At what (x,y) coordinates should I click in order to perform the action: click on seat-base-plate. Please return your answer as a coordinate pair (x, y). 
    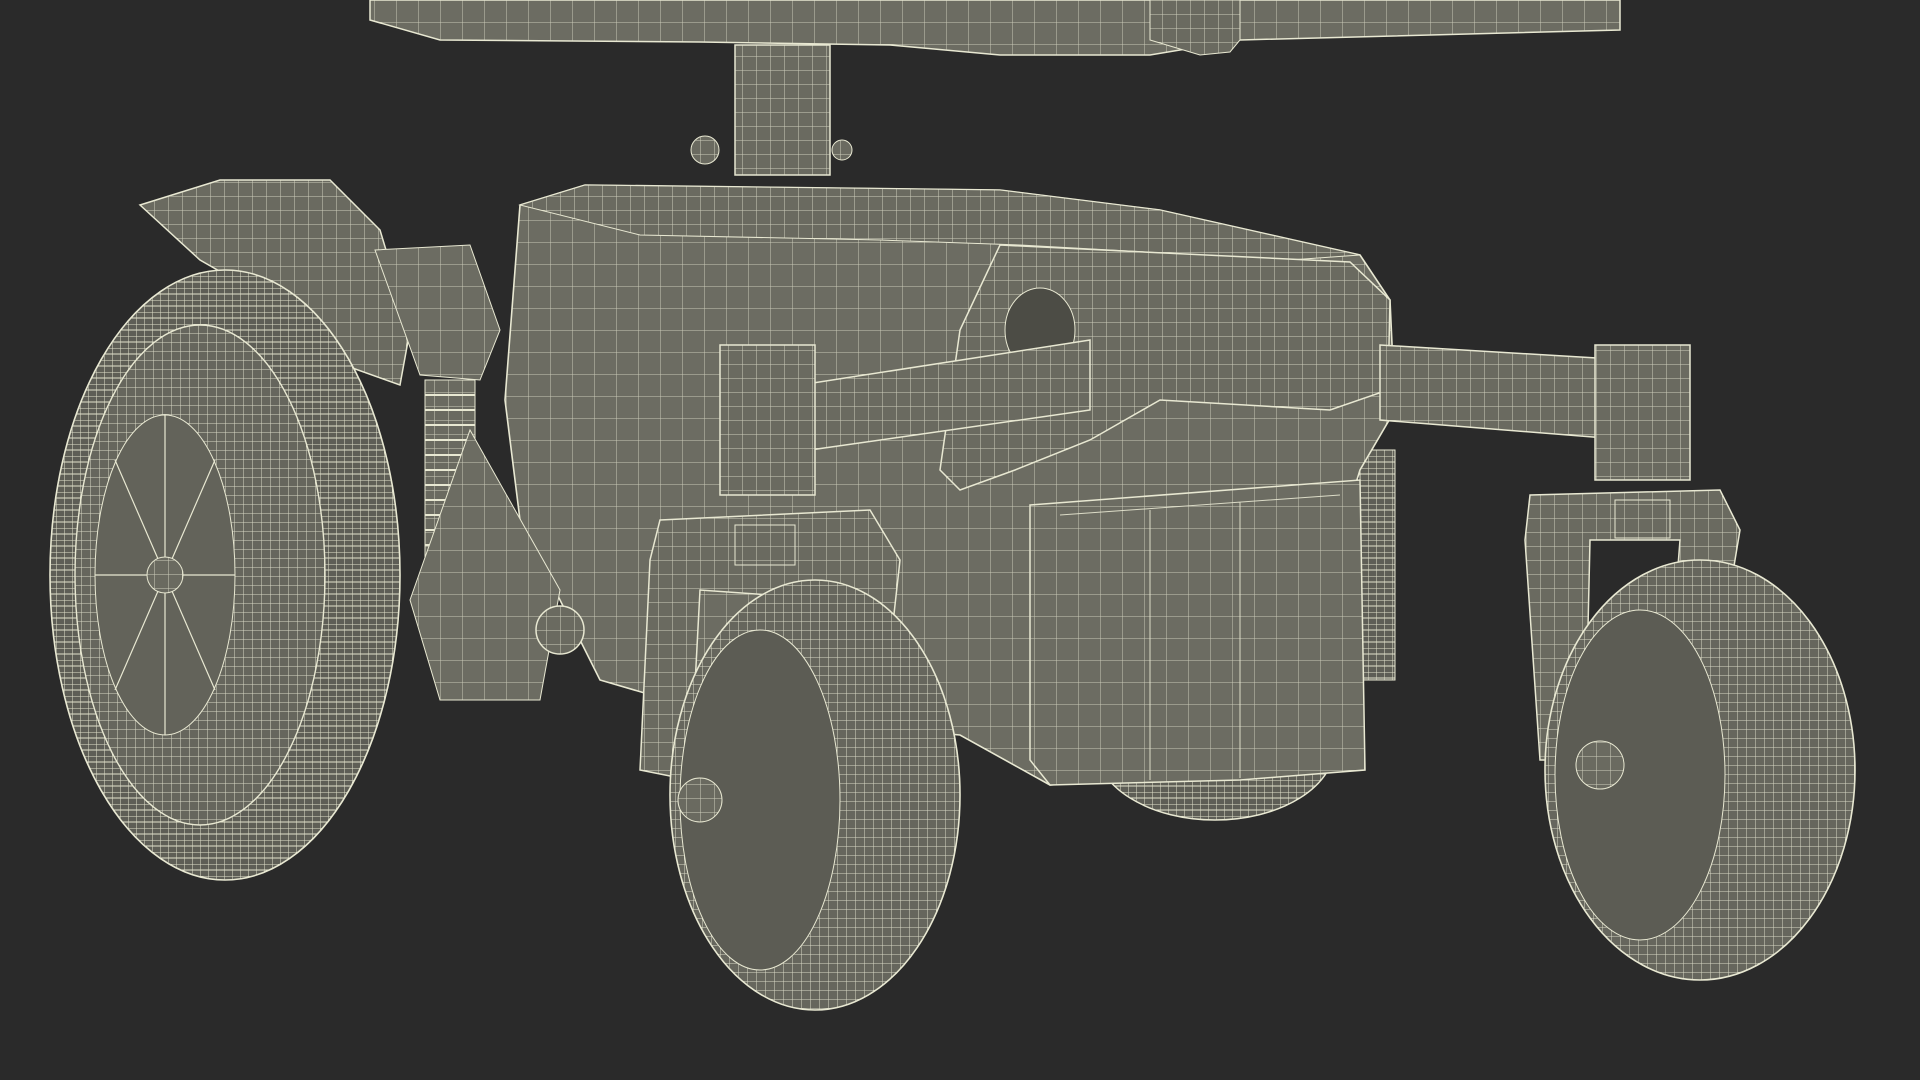
    Looking at the image, I should click on (995, 28).